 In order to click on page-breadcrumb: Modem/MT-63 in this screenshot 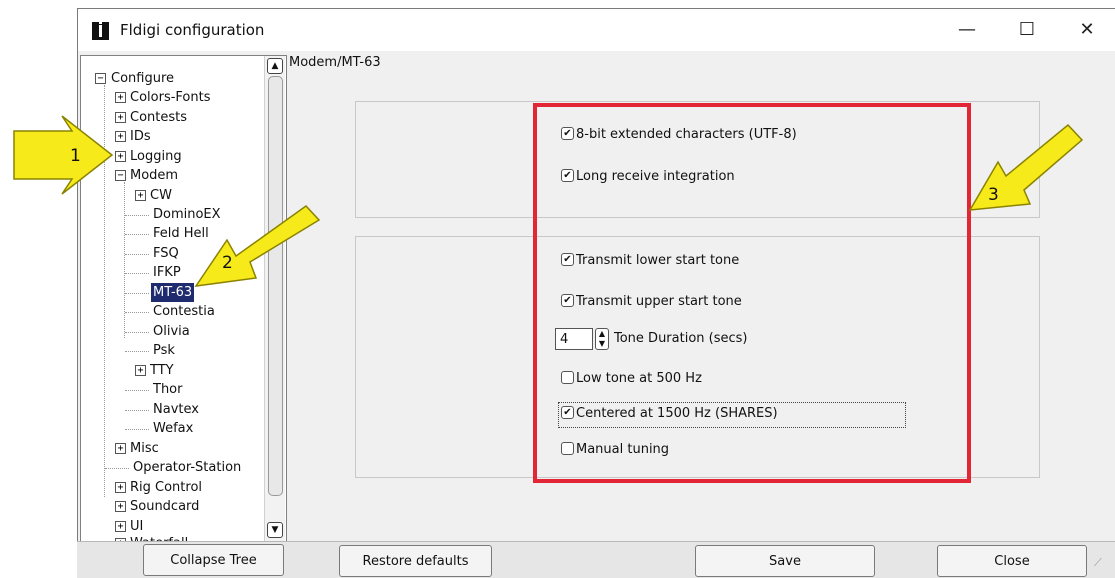, I will do `click(335, 62)`.